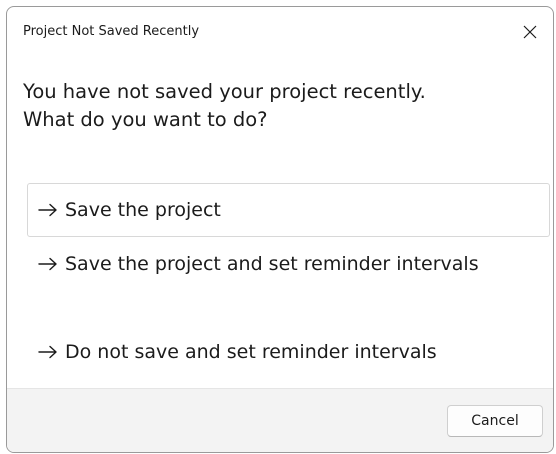 The image size is (556, 454). I want to click on option-label: Do not save and set reminder intervals, so click(251, 352).